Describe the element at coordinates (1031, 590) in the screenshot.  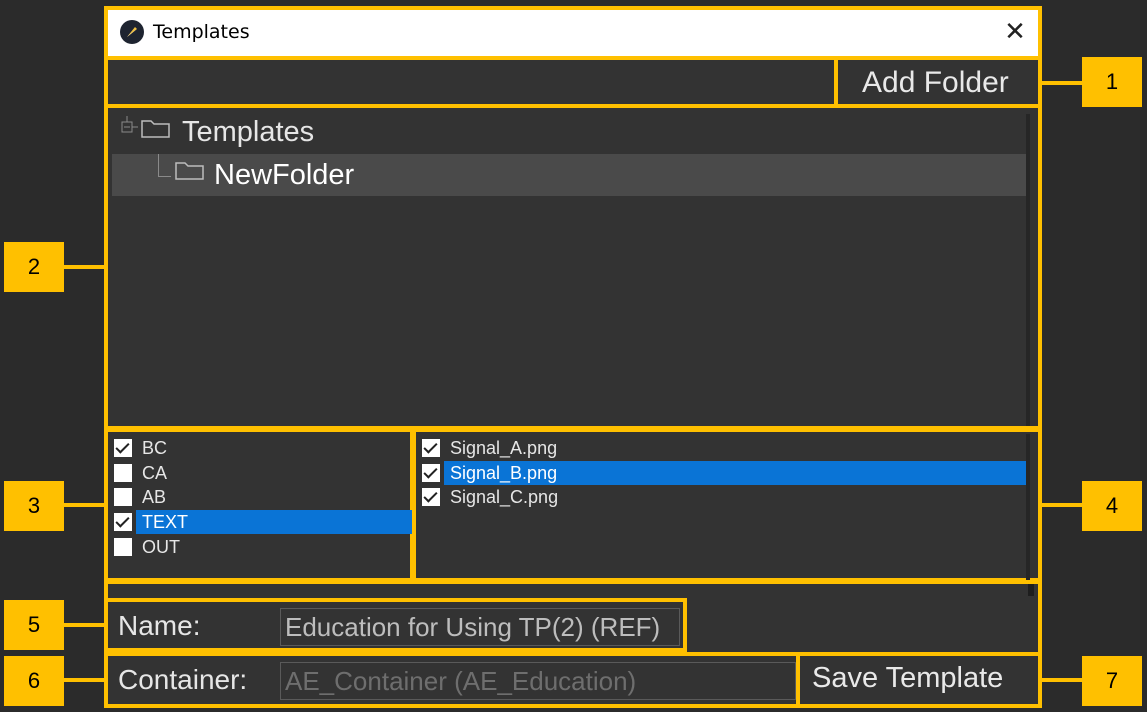
I see `horizontal-scroll-stub` at that location.